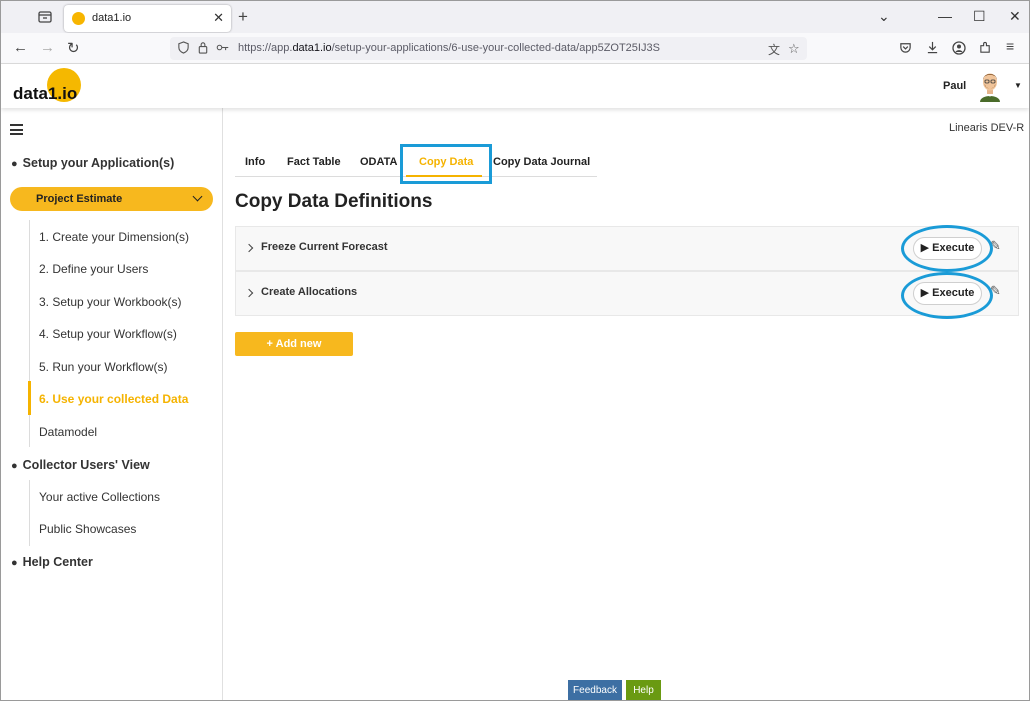  I want to click on feedback-button: Feedback, so click(595, 690).